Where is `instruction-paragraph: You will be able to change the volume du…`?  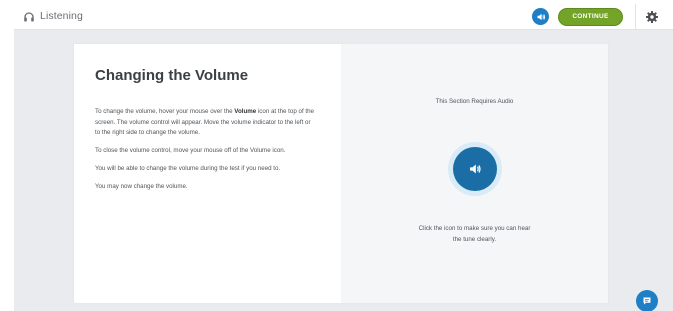 instruction-paragraph: You will be able to change the volume du… is located at coordinates (188, 168).